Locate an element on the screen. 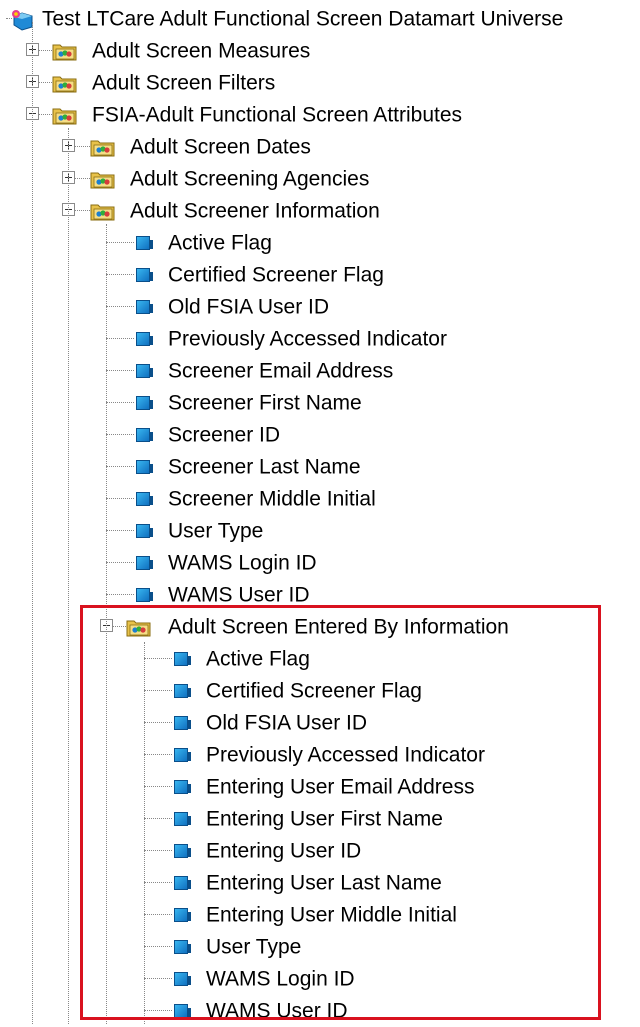 The width and height of the screenshot is (640, 1027). tree-folder-adult-screening-agencies: Adult Screening Agencies is located at coordinates (320, 179).